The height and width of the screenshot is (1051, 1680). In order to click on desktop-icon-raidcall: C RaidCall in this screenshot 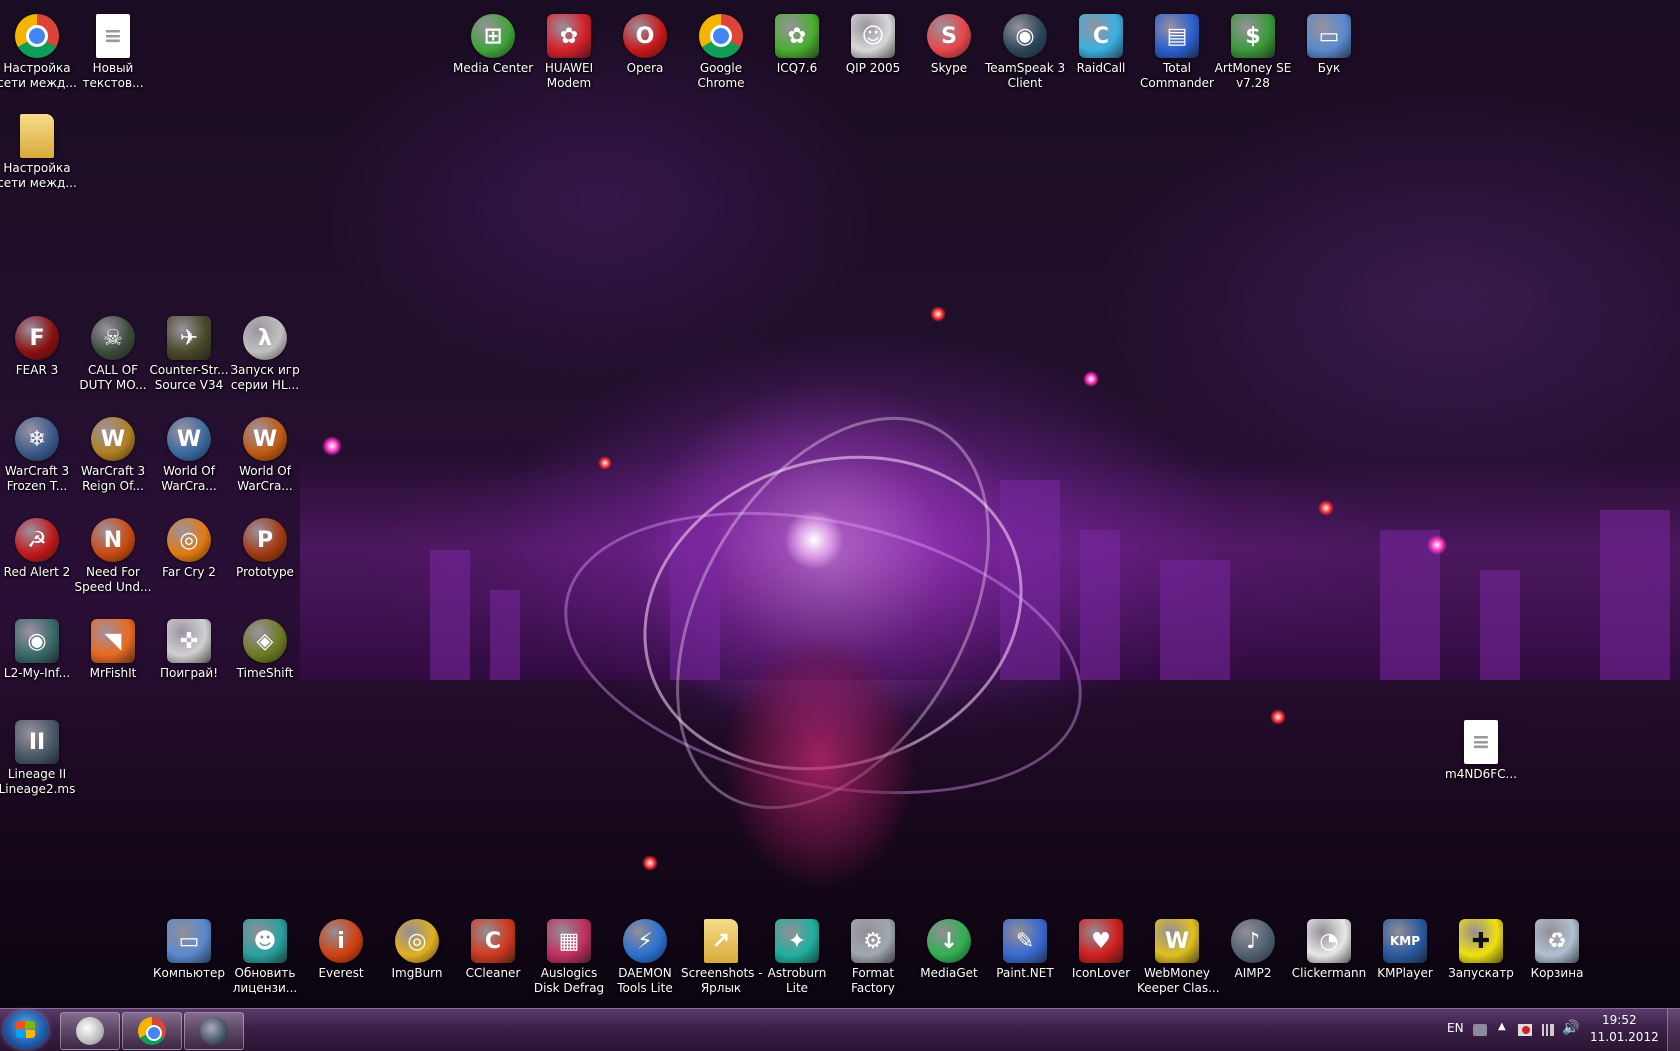, I will do `click(1101, 42)`.